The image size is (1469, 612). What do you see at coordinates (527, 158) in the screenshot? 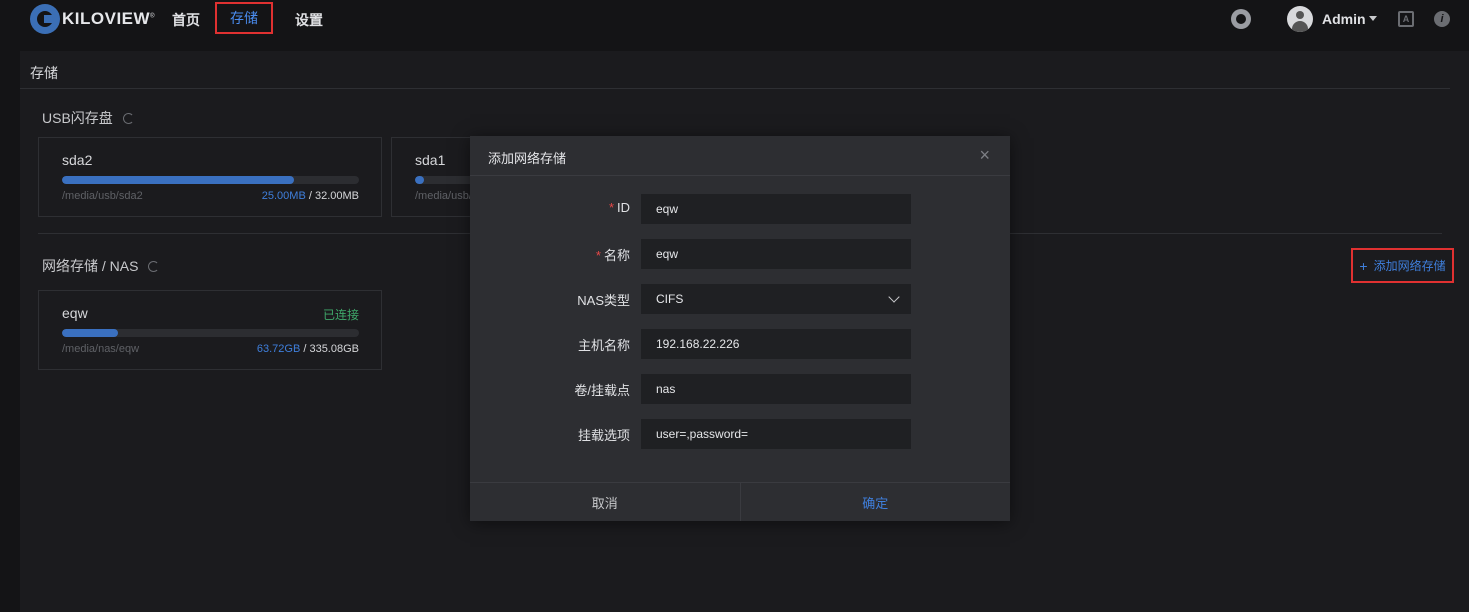
I see `dialog-title: 添加网络存储` at bounding box center [527, 158].